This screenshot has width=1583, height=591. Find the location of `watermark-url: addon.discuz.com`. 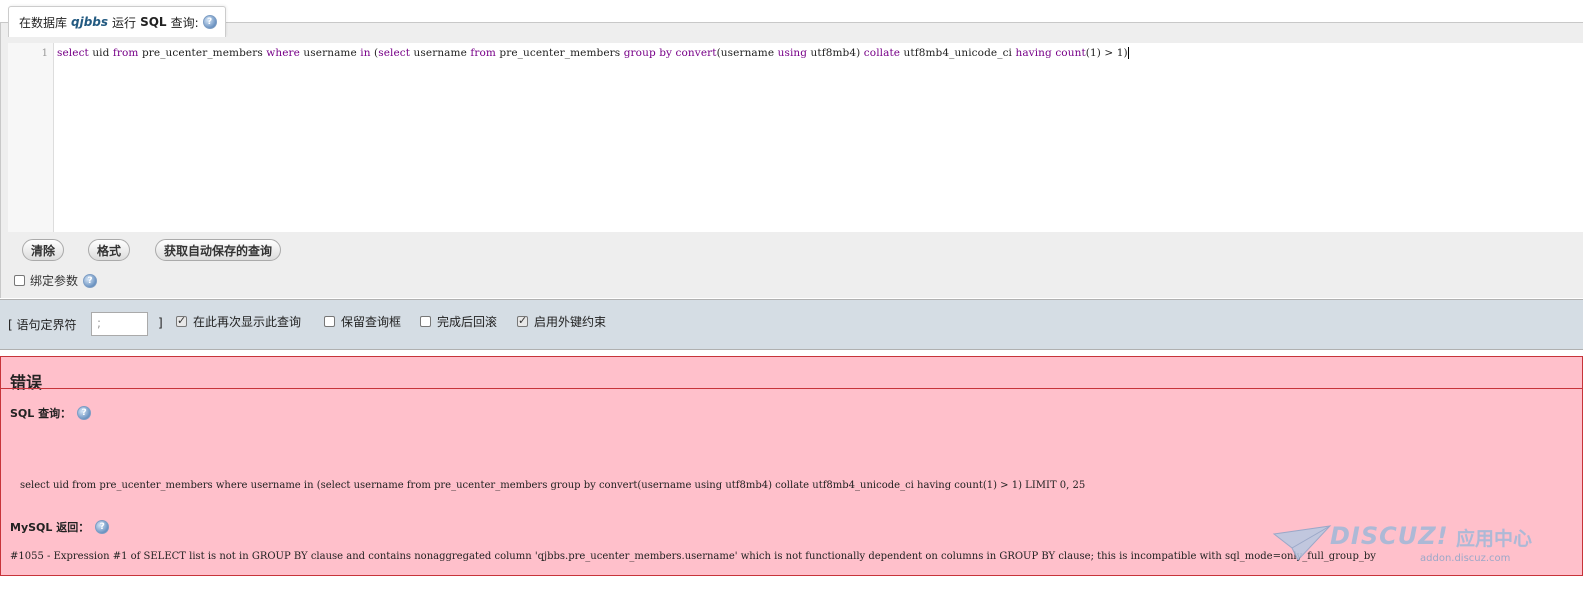

watermark-url: addon.discuz.com is located at coordinates (1465, 558).